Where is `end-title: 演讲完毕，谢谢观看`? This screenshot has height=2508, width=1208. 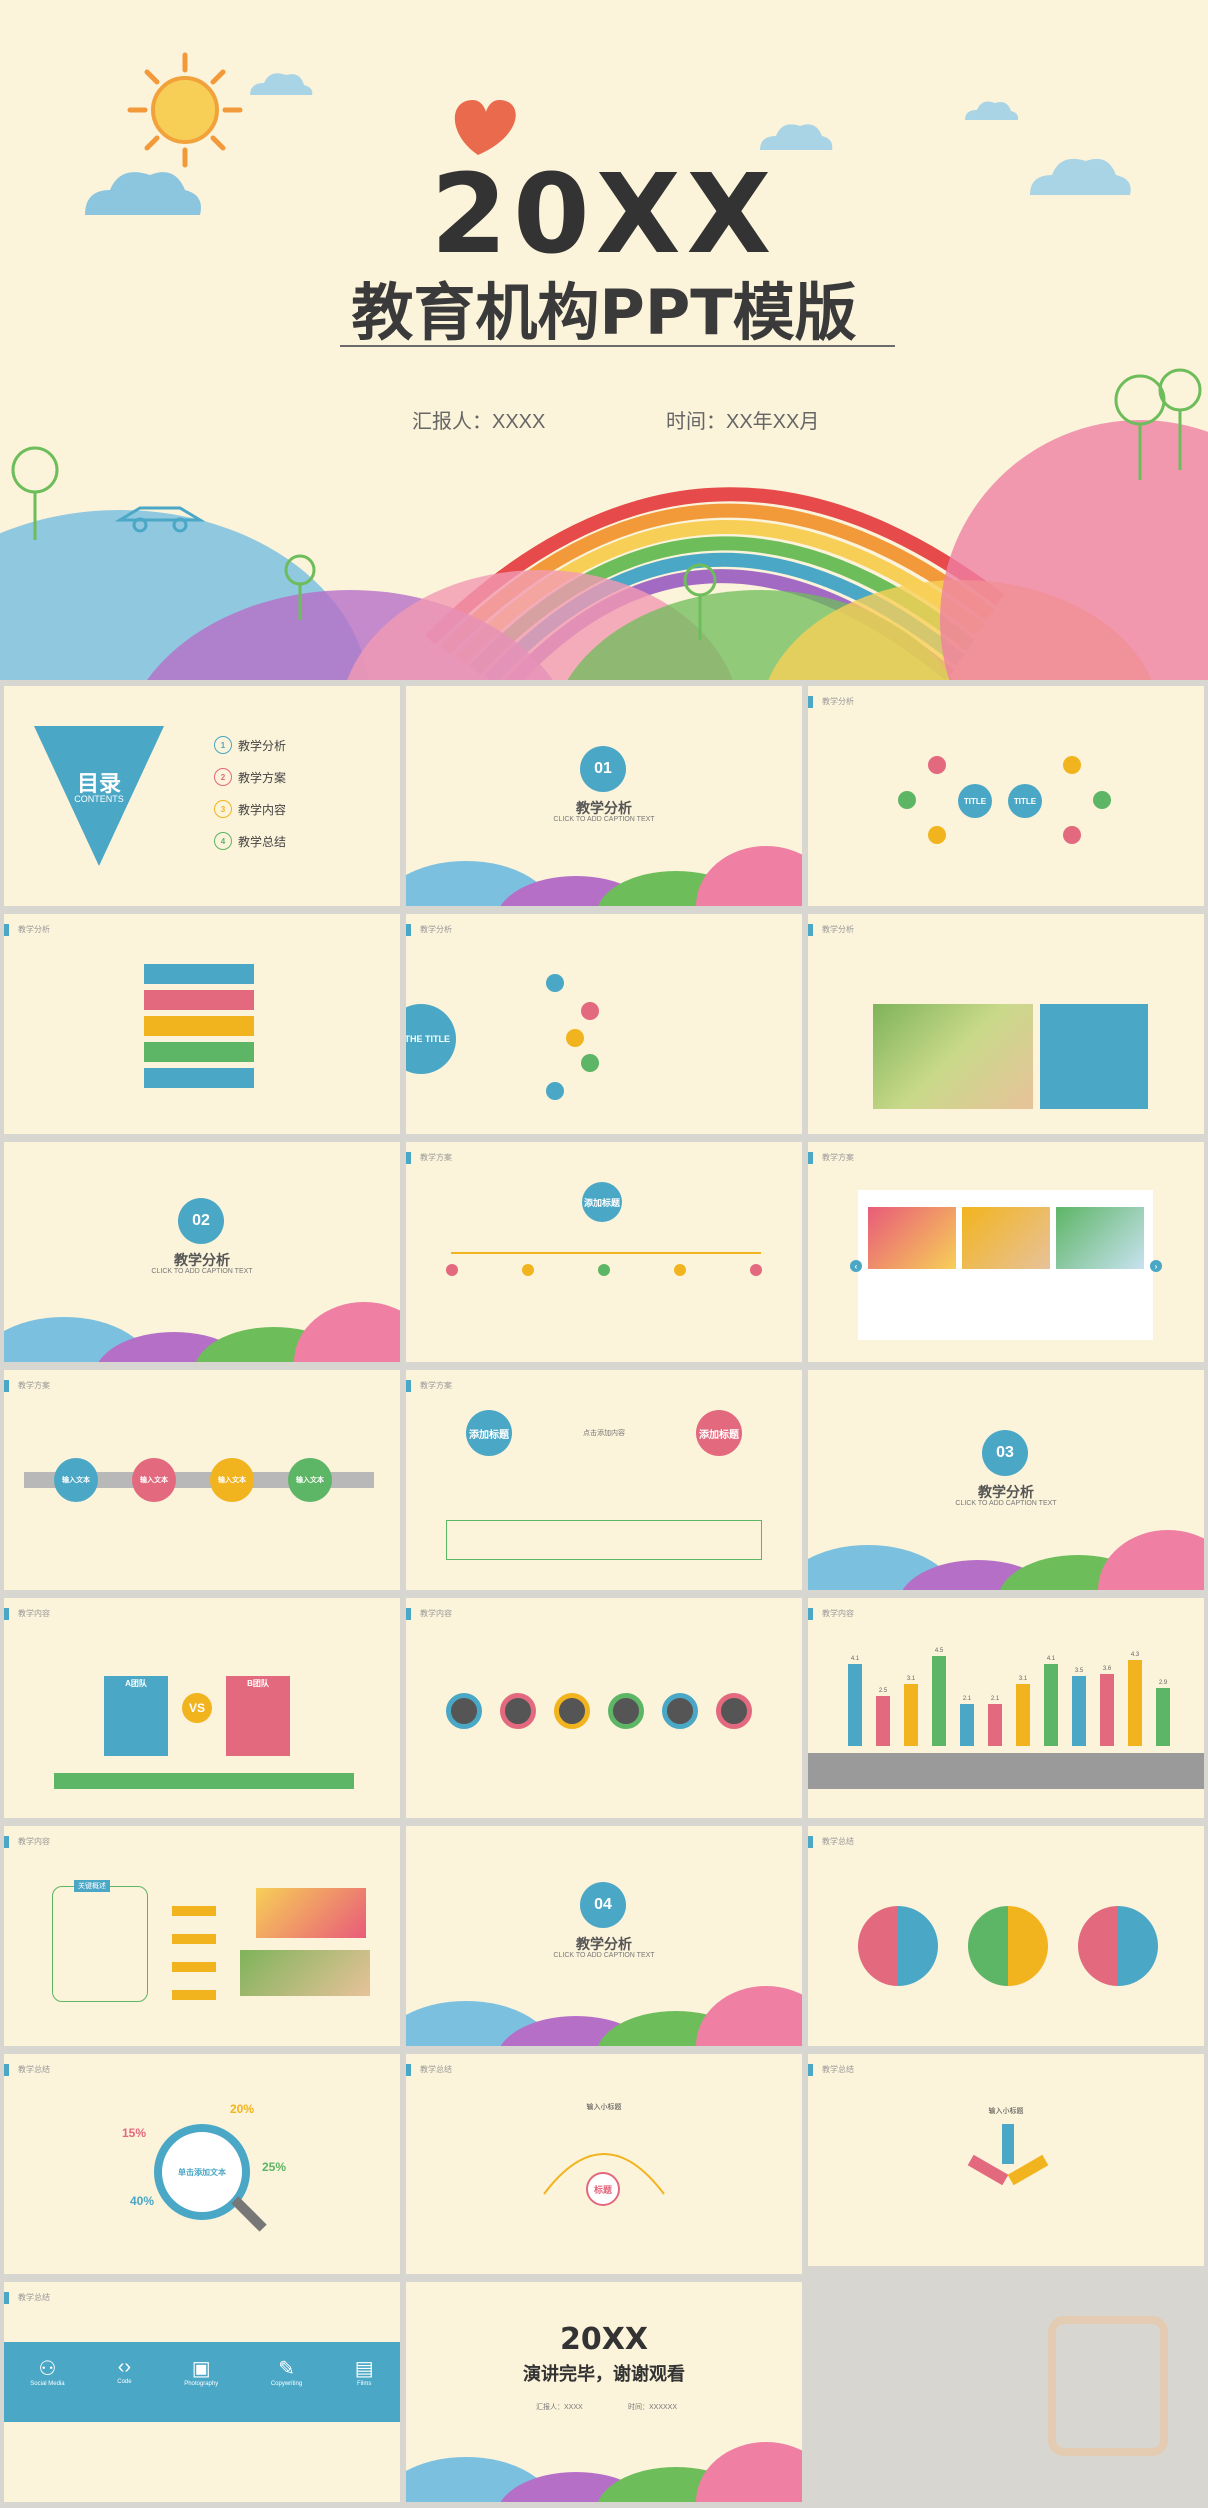
end-title: 演讲完毕，谢谢观看 is located at coordinates (604, 2374).